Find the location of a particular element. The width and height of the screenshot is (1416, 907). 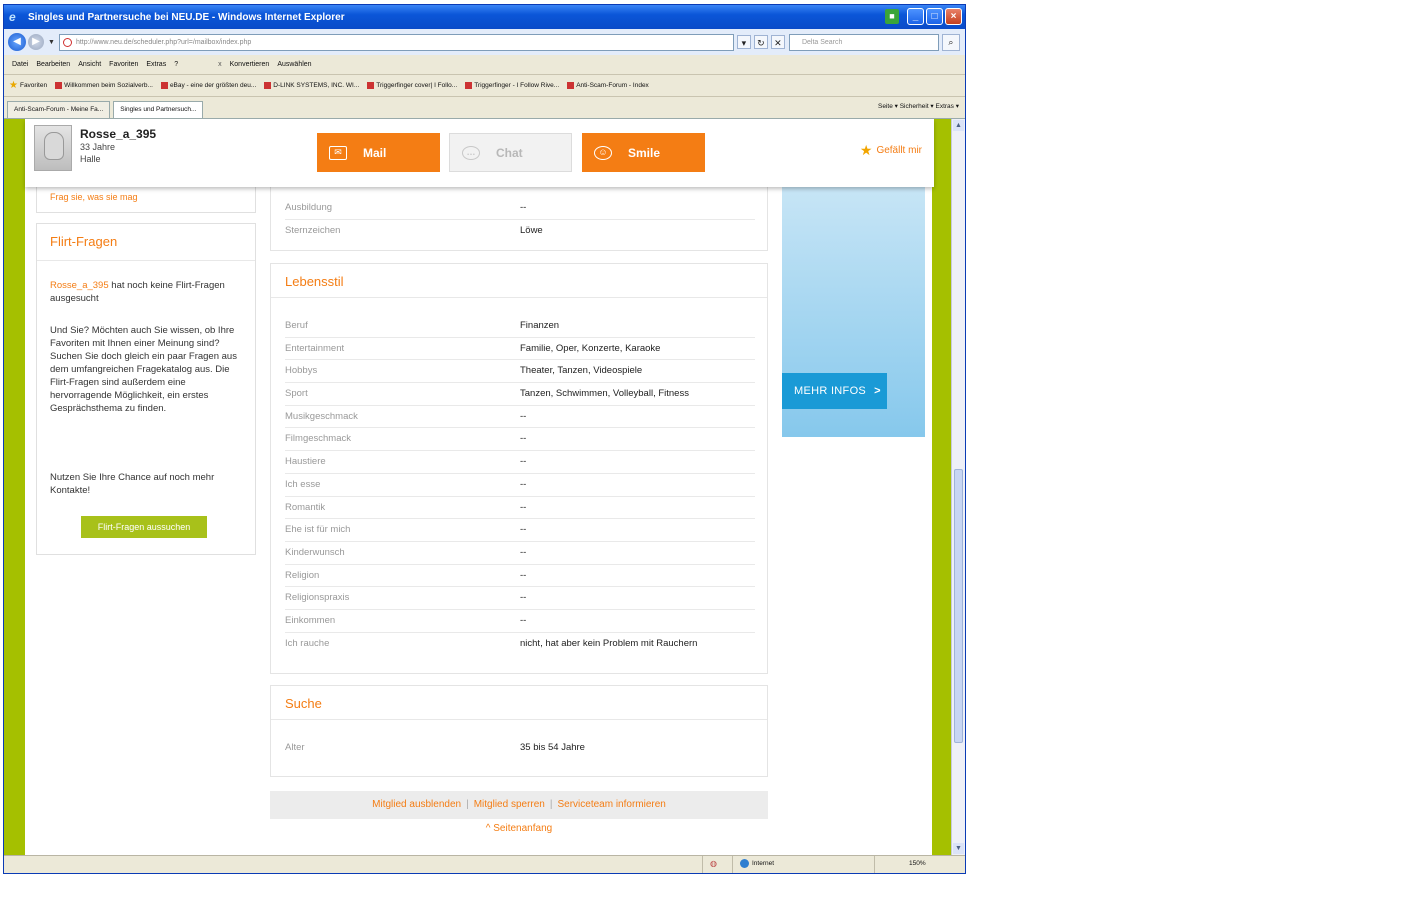

favorite-label: Anti-Scam-Forum - Index is located at coordinates (612, 85).